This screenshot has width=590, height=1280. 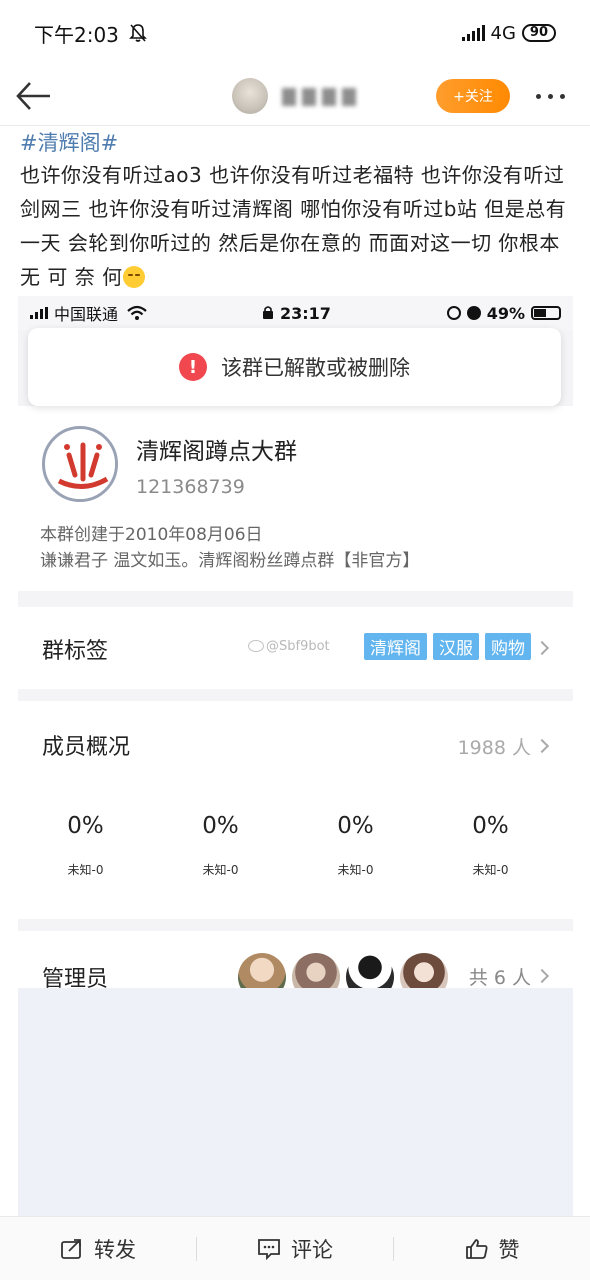 What do you see at coordinates (269, 1249) in the screenshot?
I see `comment-icon` at bounding box center [269, 1249].